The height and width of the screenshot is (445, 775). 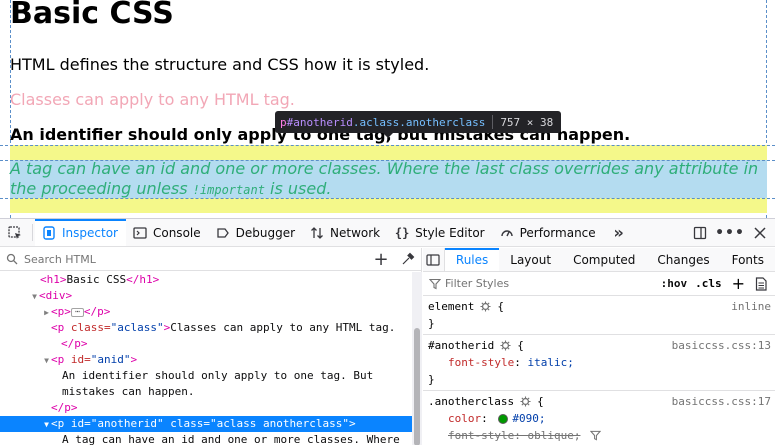 I want to click on tree-node-div: ▼ <div>, so click(x=206, y=296).